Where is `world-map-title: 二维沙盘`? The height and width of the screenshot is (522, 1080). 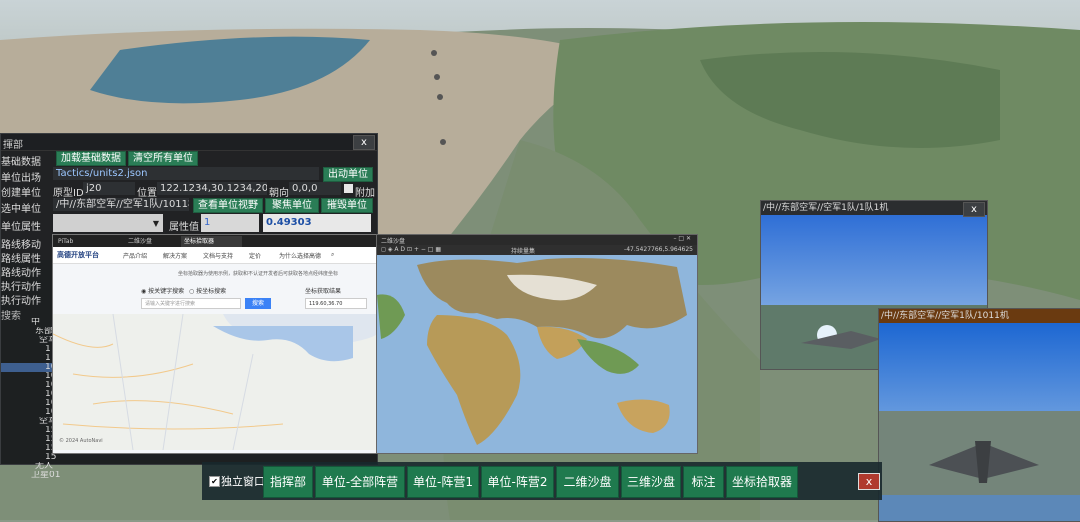 world-map-title: 二维沙盘 is located at coordinates (393, 241).